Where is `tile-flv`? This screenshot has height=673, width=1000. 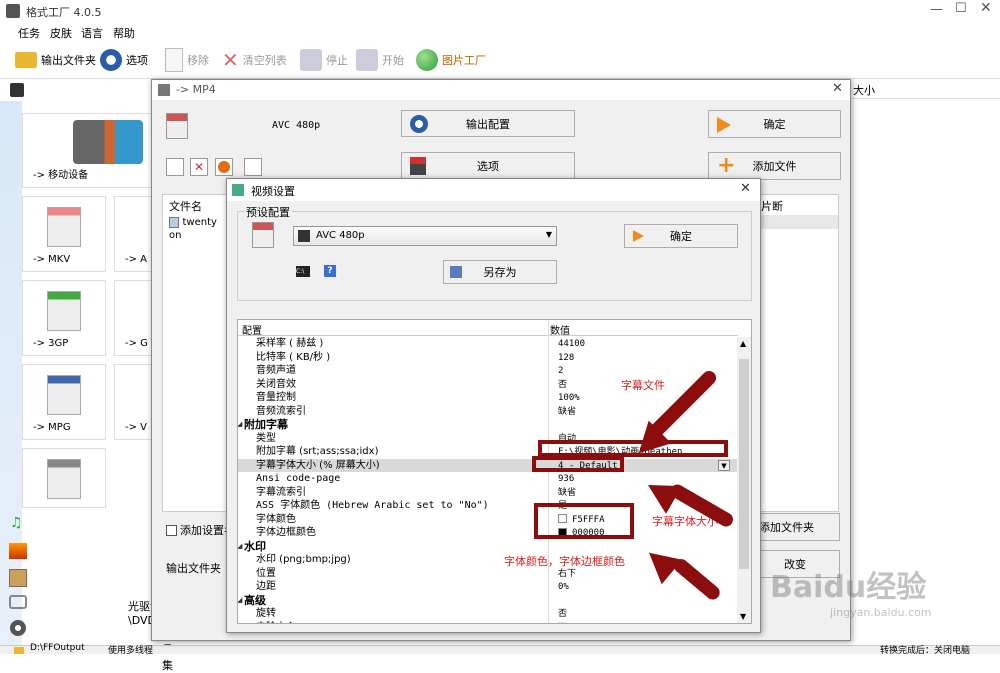 tile-flv is located at coordinates (64, 478).